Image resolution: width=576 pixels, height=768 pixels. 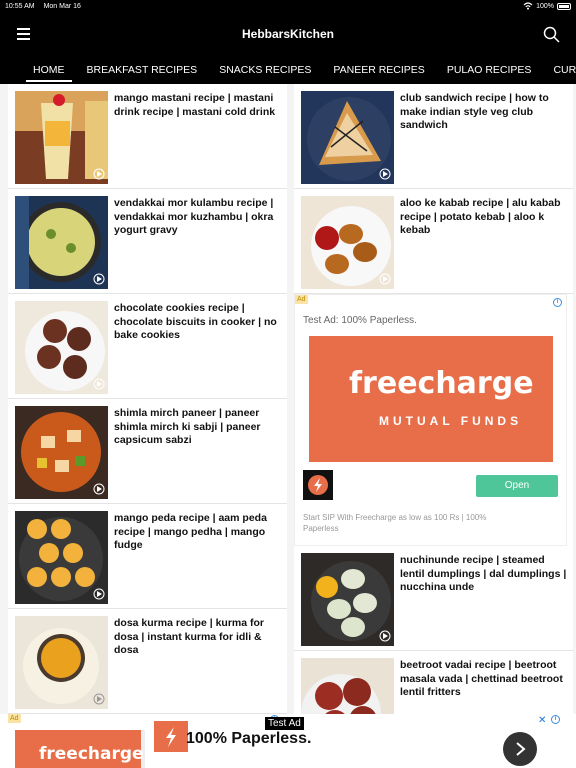 I want to click on hamburger-menu-icon, so click(x=23, y=35).